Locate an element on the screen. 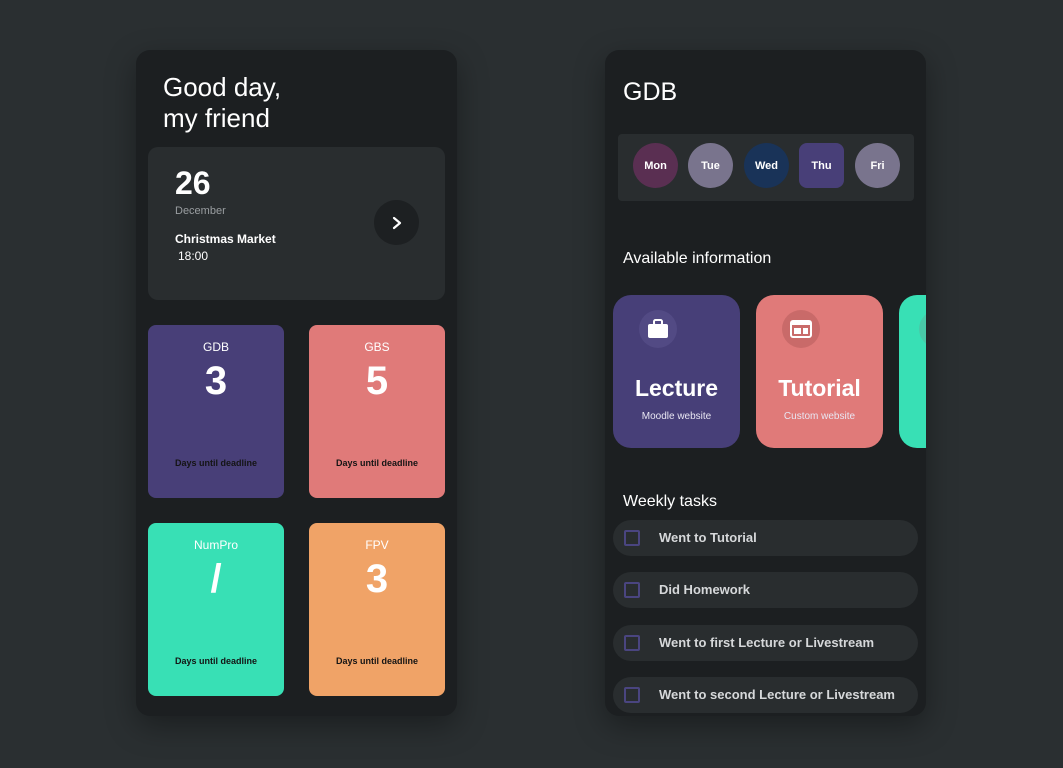 The width and height of the screenshot is (1063, 768). deadline-card-gbs: GBS 5 Days until deadline is located at coordinates (377, 411).